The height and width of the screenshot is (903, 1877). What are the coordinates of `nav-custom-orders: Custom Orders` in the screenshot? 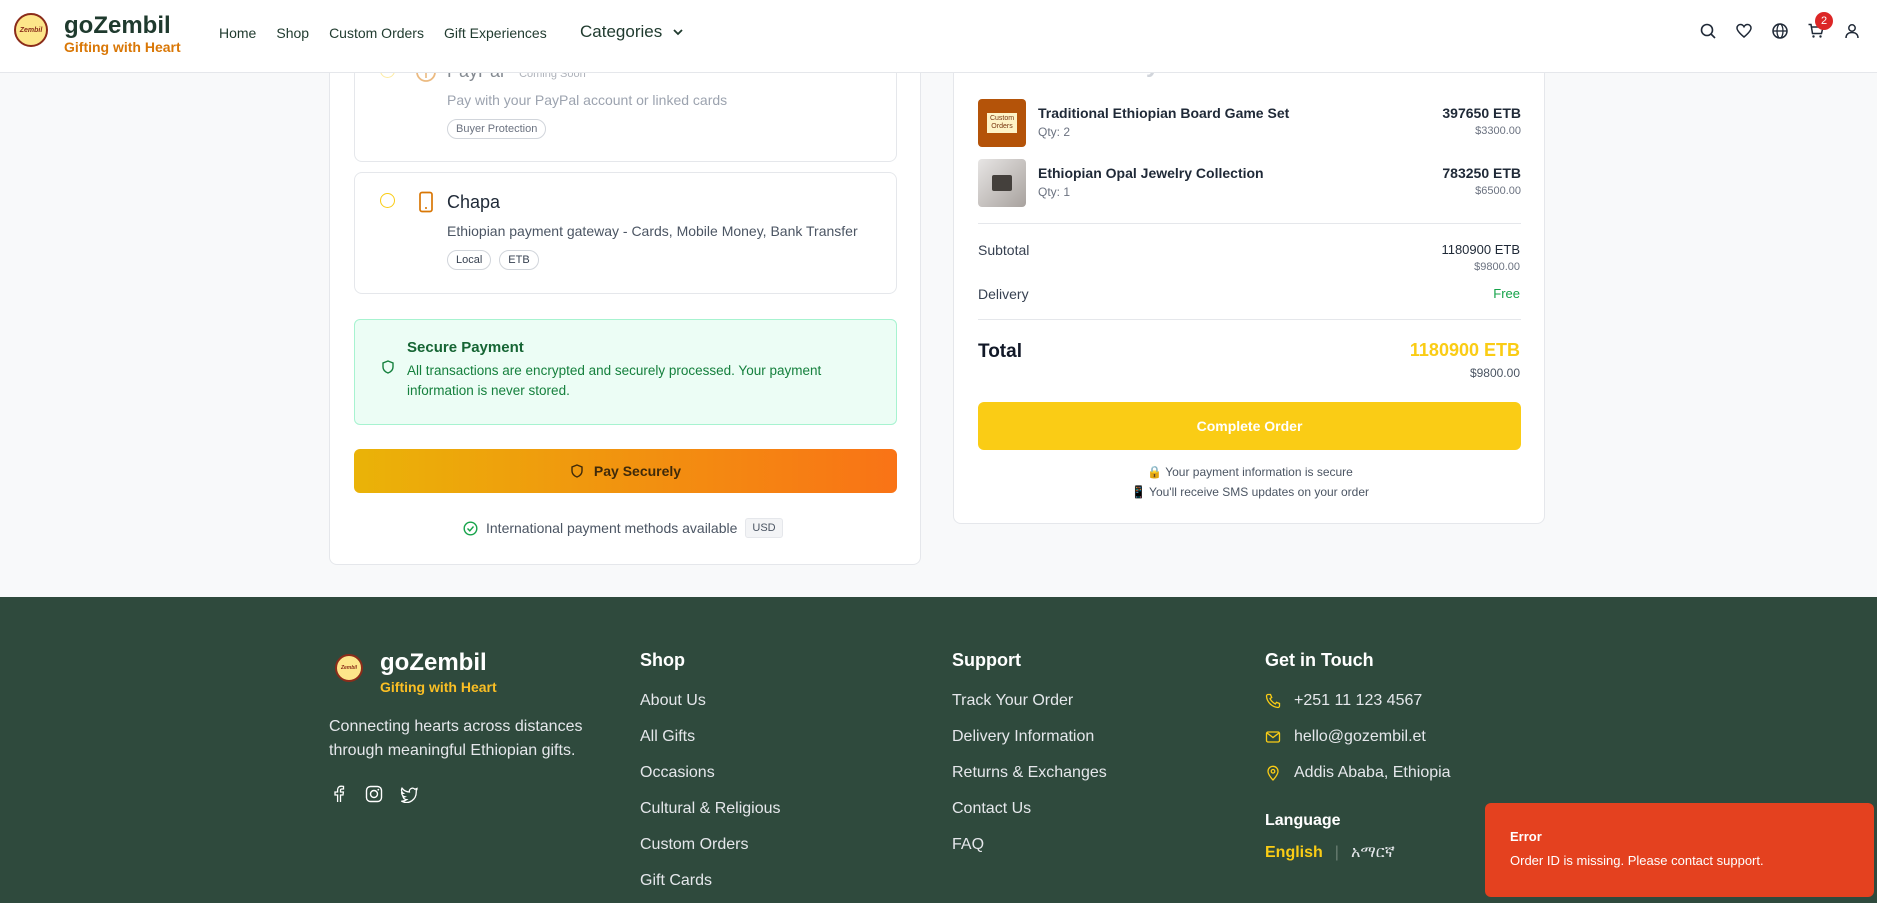 It's located at (376, 33).